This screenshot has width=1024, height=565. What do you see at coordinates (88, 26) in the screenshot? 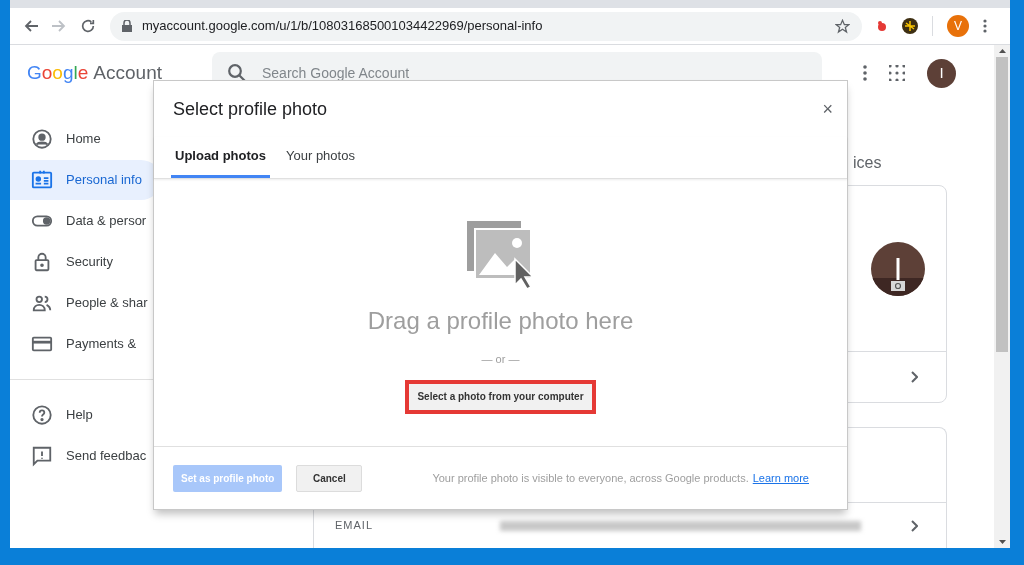
I see `reload-icon` at bounding box center [88, 26].